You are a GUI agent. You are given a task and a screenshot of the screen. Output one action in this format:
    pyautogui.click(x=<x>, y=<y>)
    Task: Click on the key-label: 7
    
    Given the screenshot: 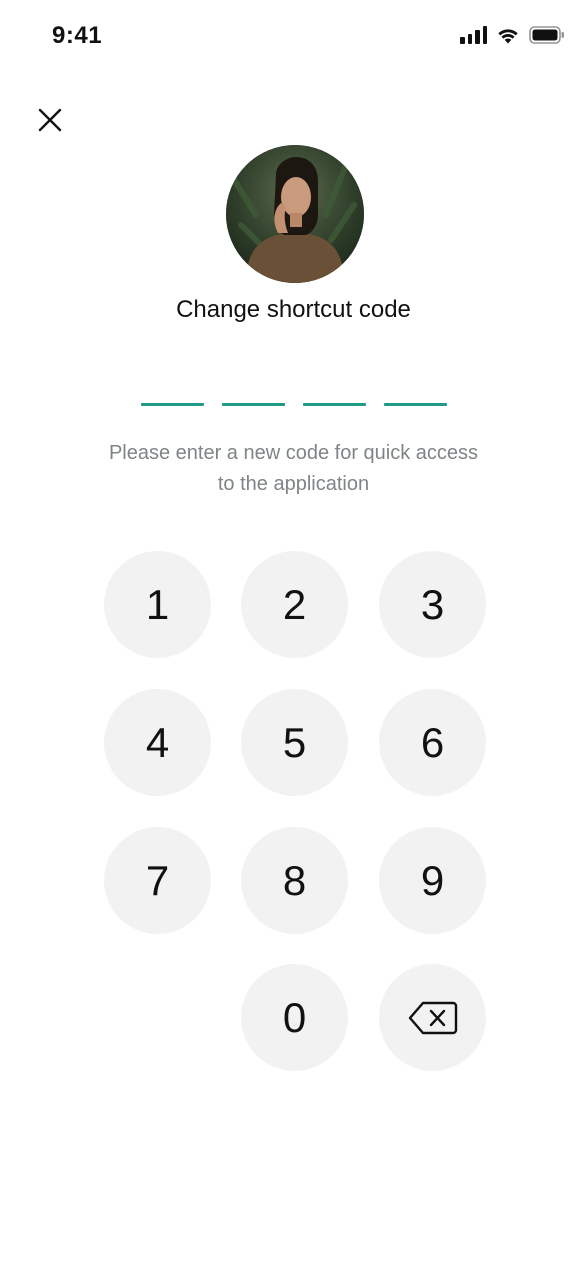 What is the action you would take?
    pyautogui.click(x=157, y=880)
    